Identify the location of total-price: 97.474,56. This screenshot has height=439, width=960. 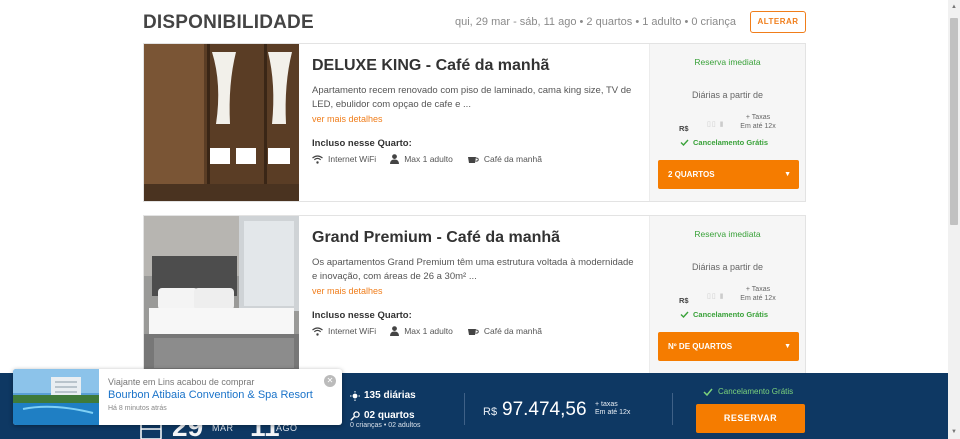
(544, 409).